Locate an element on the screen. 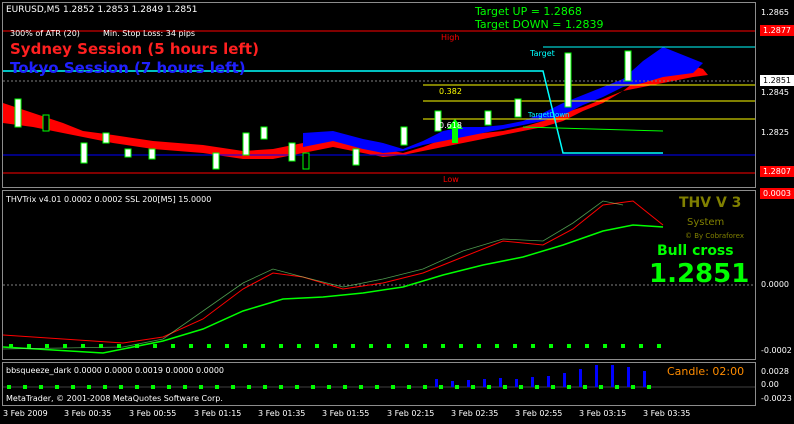 The image size is (794, 424). target-down-label: Target DOWN = 1.2839 is located at coordinates (539, 24).